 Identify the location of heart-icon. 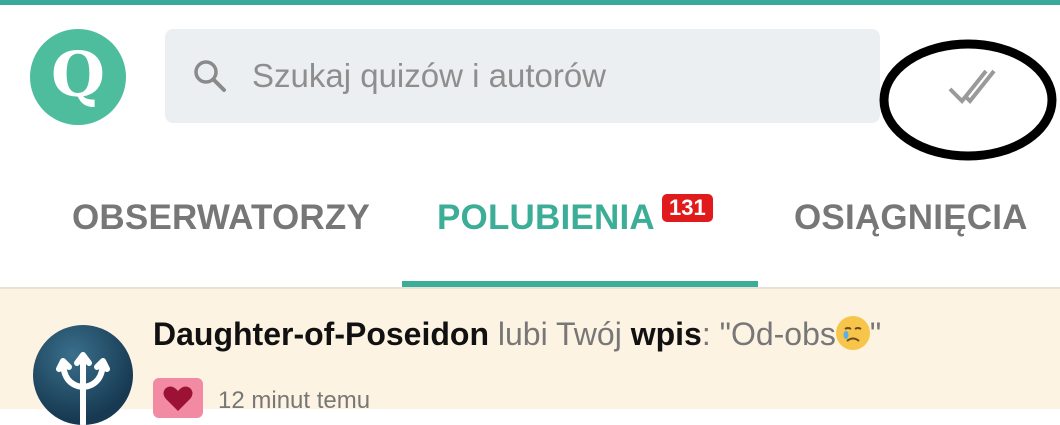
(178, 398).